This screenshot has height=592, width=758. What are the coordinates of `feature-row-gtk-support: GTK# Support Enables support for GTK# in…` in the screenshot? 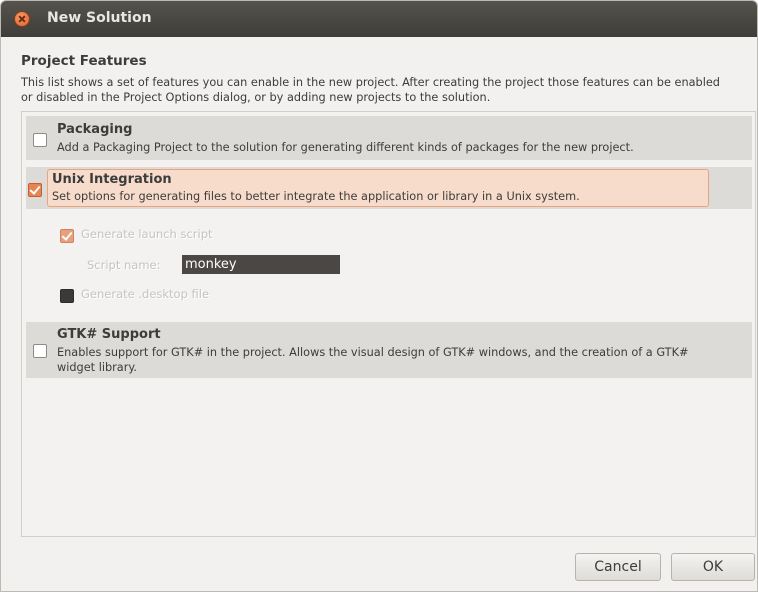 It's located at (389, 350).